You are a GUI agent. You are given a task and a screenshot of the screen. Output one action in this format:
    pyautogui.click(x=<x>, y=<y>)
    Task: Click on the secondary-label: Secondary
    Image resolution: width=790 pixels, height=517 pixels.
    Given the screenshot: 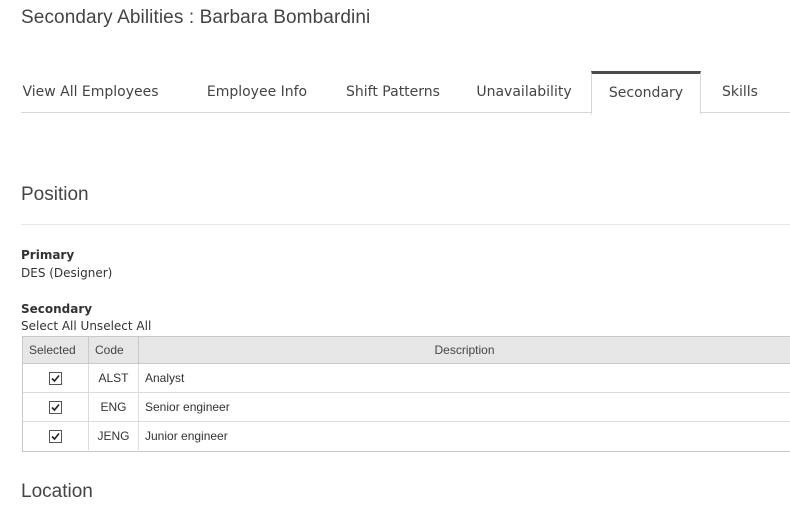 What is the action you would take?
    pyautogui.click(x=57, y=309)
    